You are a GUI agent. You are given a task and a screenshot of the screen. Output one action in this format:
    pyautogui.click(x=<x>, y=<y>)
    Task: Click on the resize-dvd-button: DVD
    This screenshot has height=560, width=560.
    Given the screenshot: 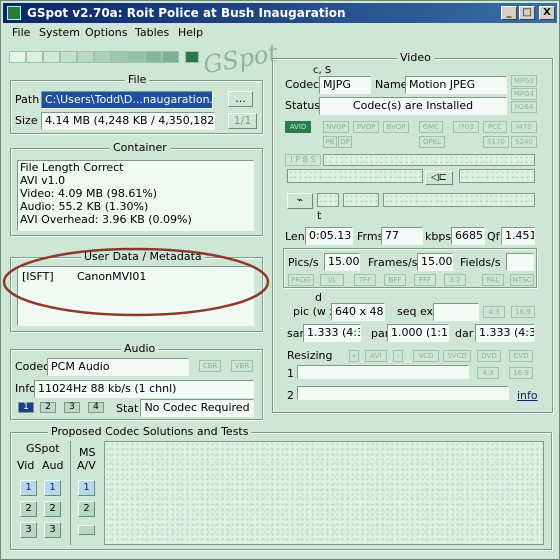 What is the action you would take?
    pyautogui.click(x=489, y=356)
    